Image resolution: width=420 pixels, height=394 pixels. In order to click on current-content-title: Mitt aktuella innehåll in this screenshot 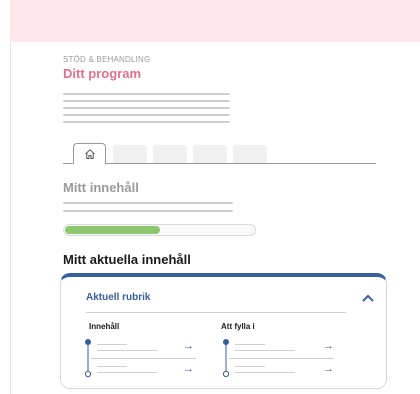, I will do `click(127, 259)`.